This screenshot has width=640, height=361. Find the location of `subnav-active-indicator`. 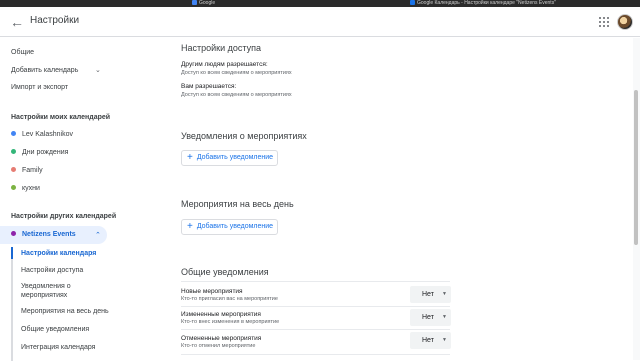

subnav-active-indicator is located at coordinates (12, 253).